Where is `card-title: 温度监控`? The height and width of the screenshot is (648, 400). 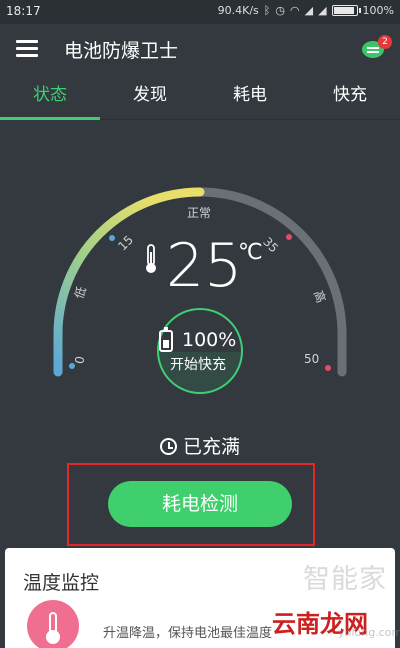
card-title: 温度监控 is located at coordinates (61, 583).